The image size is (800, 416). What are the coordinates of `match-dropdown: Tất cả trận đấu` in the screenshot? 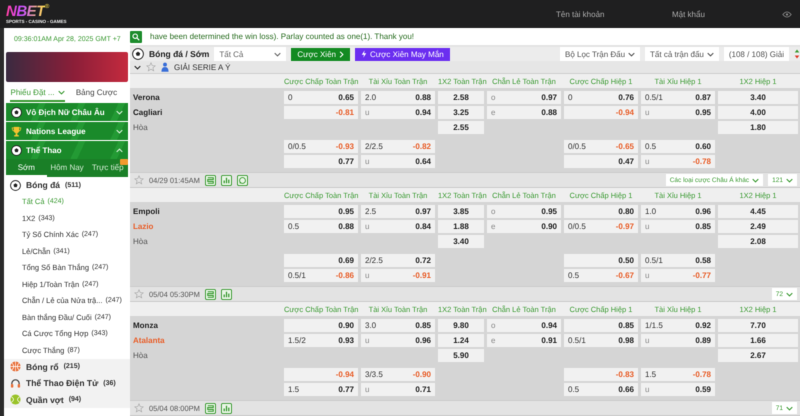 It's located at (682, 54).